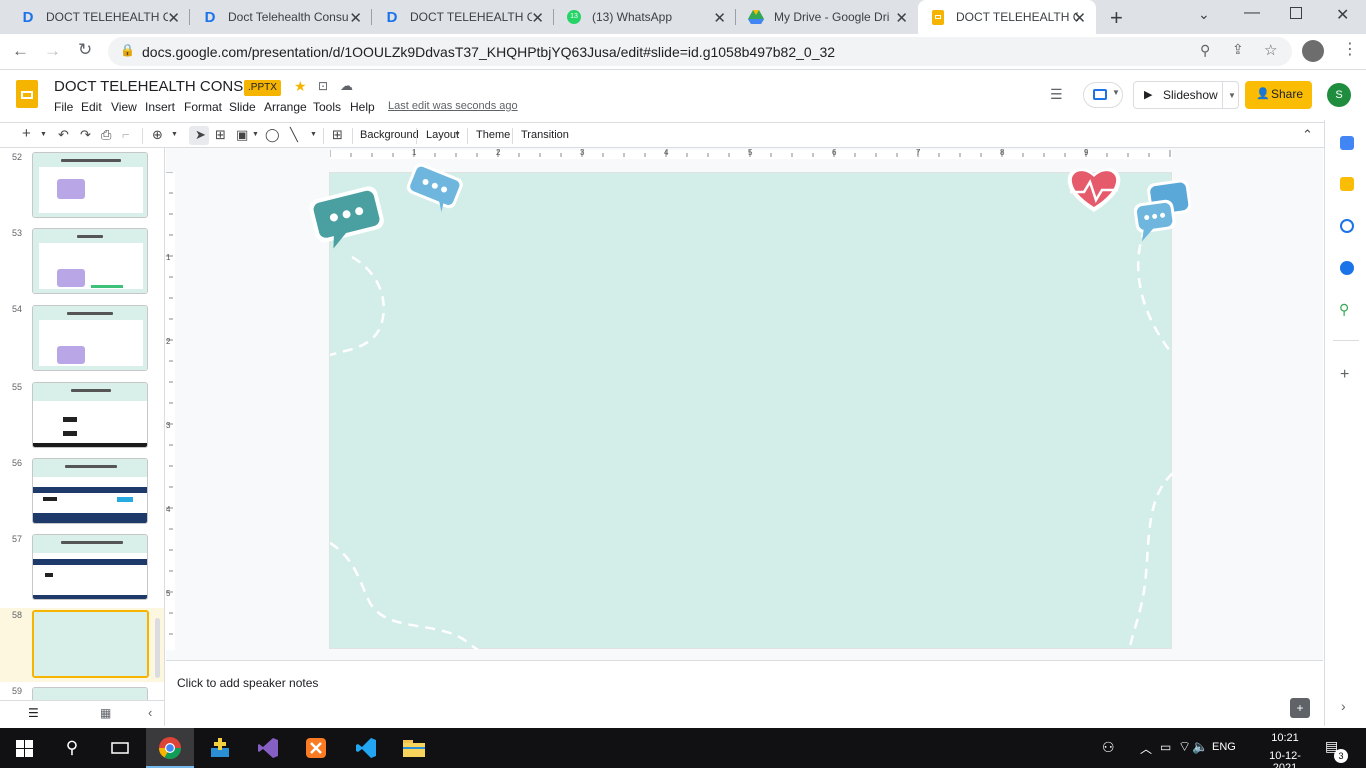  What do you see at coordinates (26, 133) in the screenshot?
I see `new-slide-icon: +` at bounding box center [26, 133].